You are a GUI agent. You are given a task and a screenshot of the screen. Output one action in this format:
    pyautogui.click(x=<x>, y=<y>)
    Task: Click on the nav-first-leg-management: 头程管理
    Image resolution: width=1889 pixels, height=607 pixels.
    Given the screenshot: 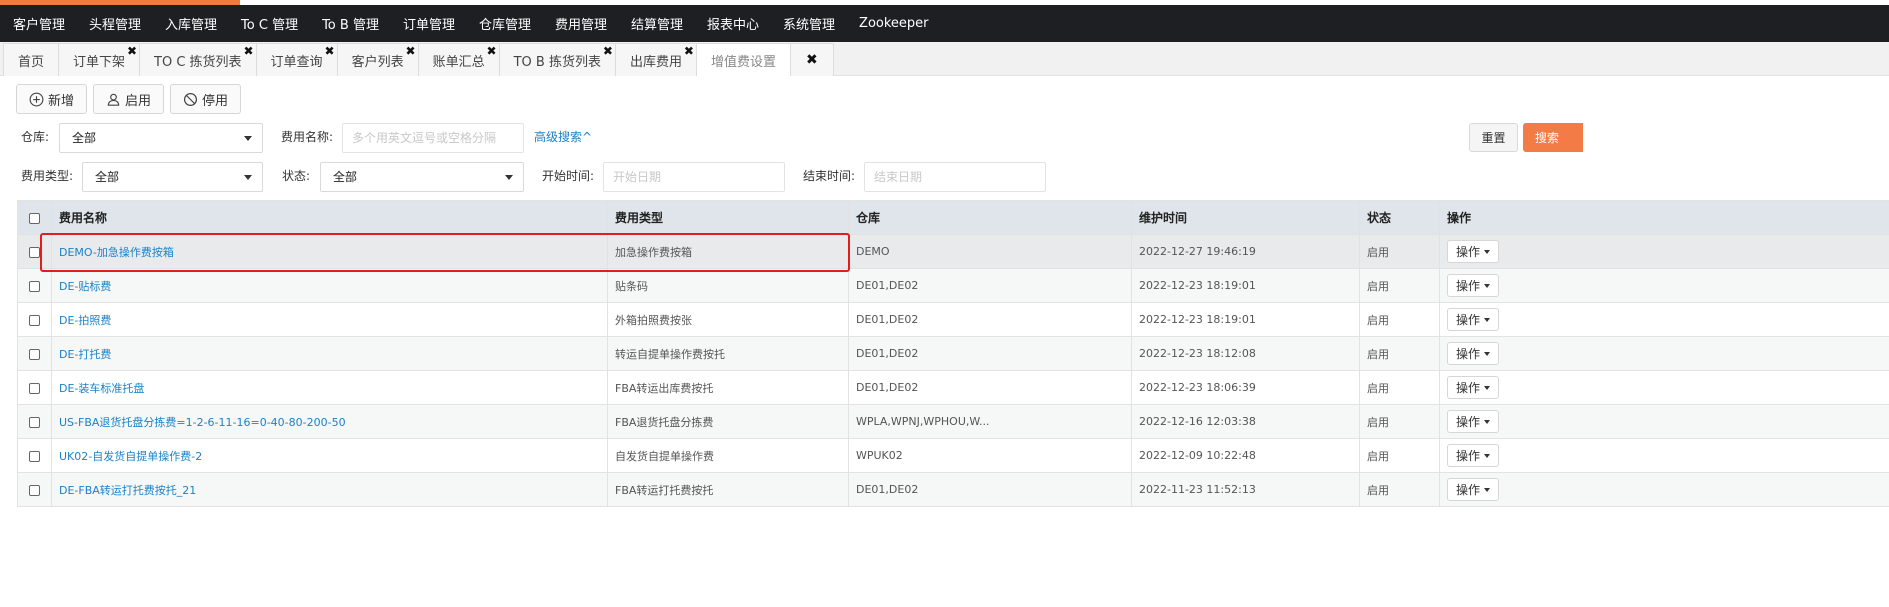 What is the action you would take?
    pyautogui.click(x=115, y=23)
    